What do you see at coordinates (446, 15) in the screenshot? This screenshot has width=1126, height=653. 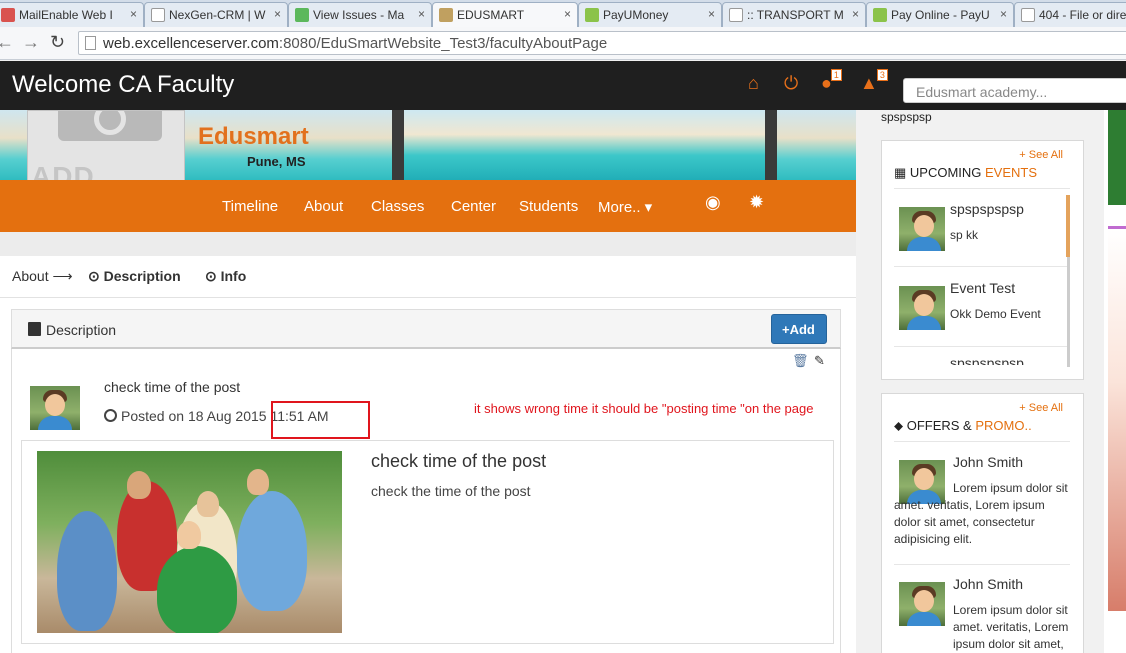 I see `edusmart-favicon-icon` at bounding box center [446, 15].